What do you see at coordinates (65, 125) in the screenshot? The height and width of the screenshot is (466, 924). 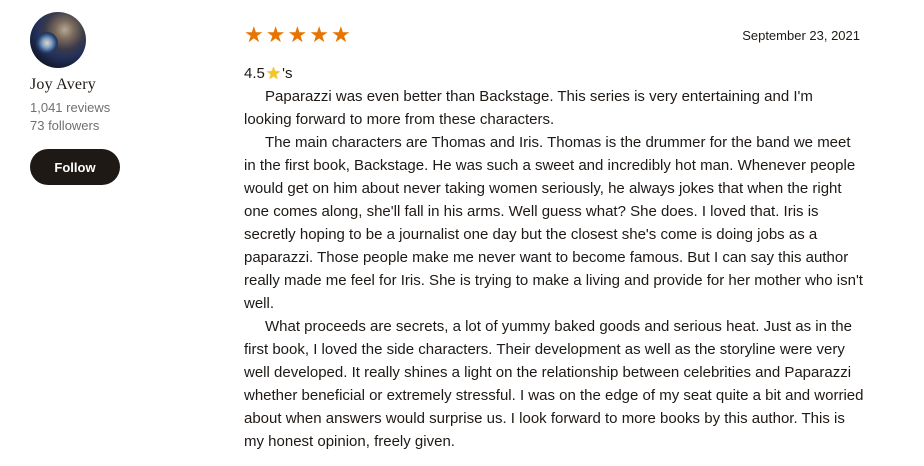 I see `followers-count: 73 followers` at bounding box center [65, 125].